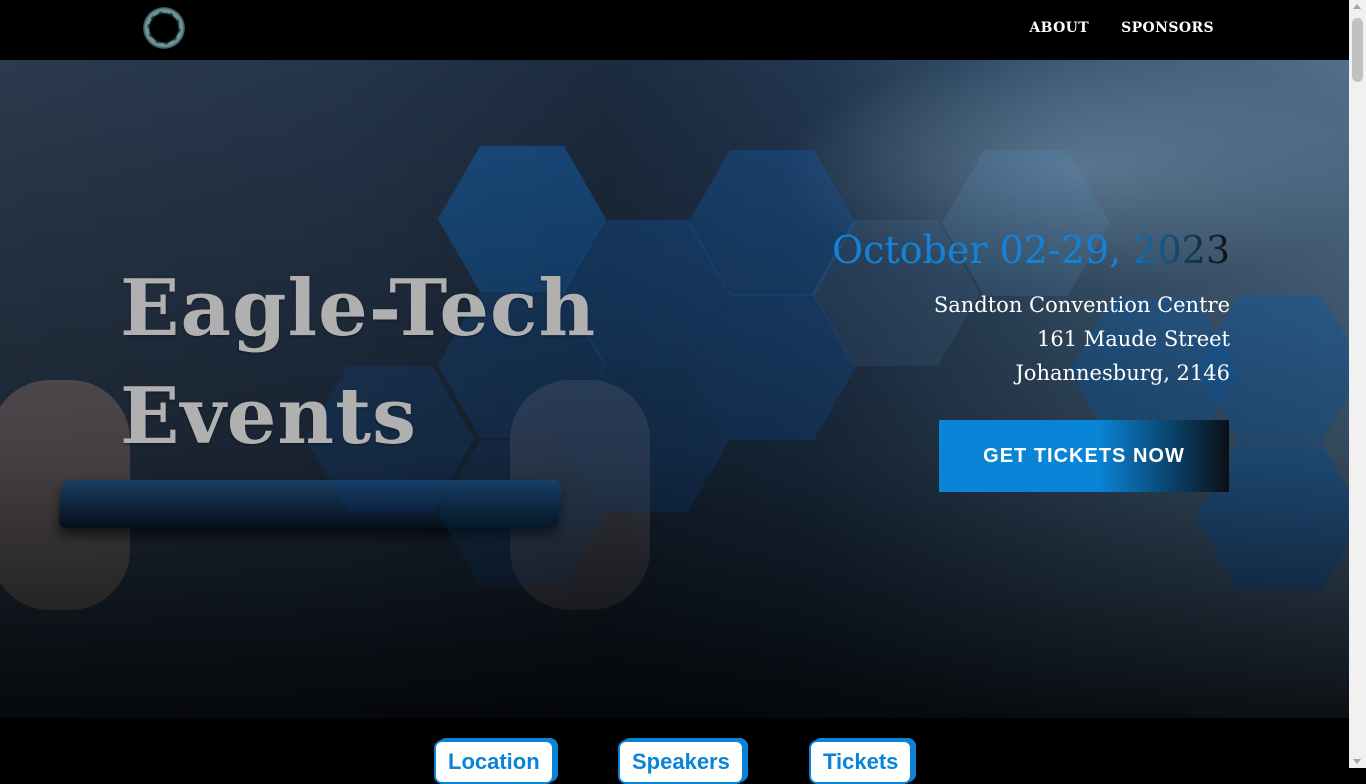 The image size is (1366, 784). What do you see at coordinates (380, 363) in the screenshot?
I see `hero-title: Eagle-Tech Events` at bounding box center [380, 363].